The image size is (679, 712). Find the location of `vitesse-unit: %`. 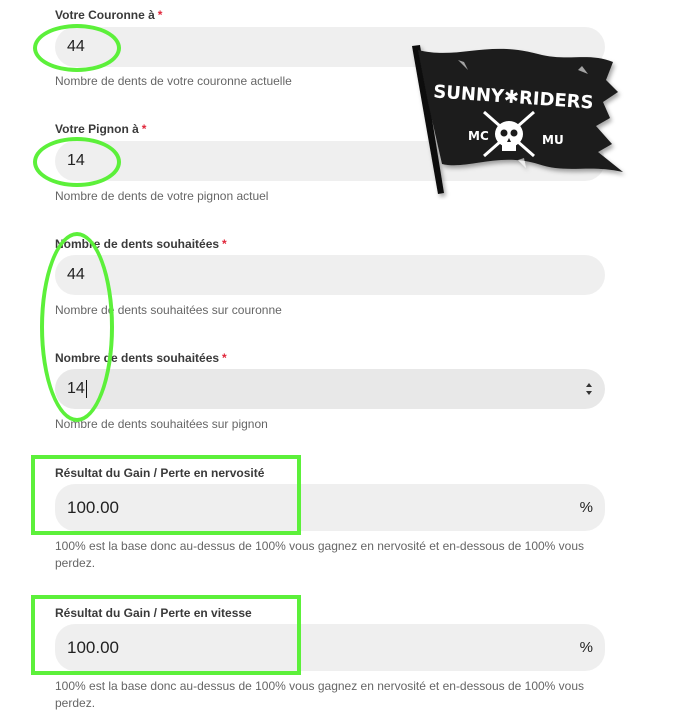

vitesse-unit: % is located at coordinates (586, 647).